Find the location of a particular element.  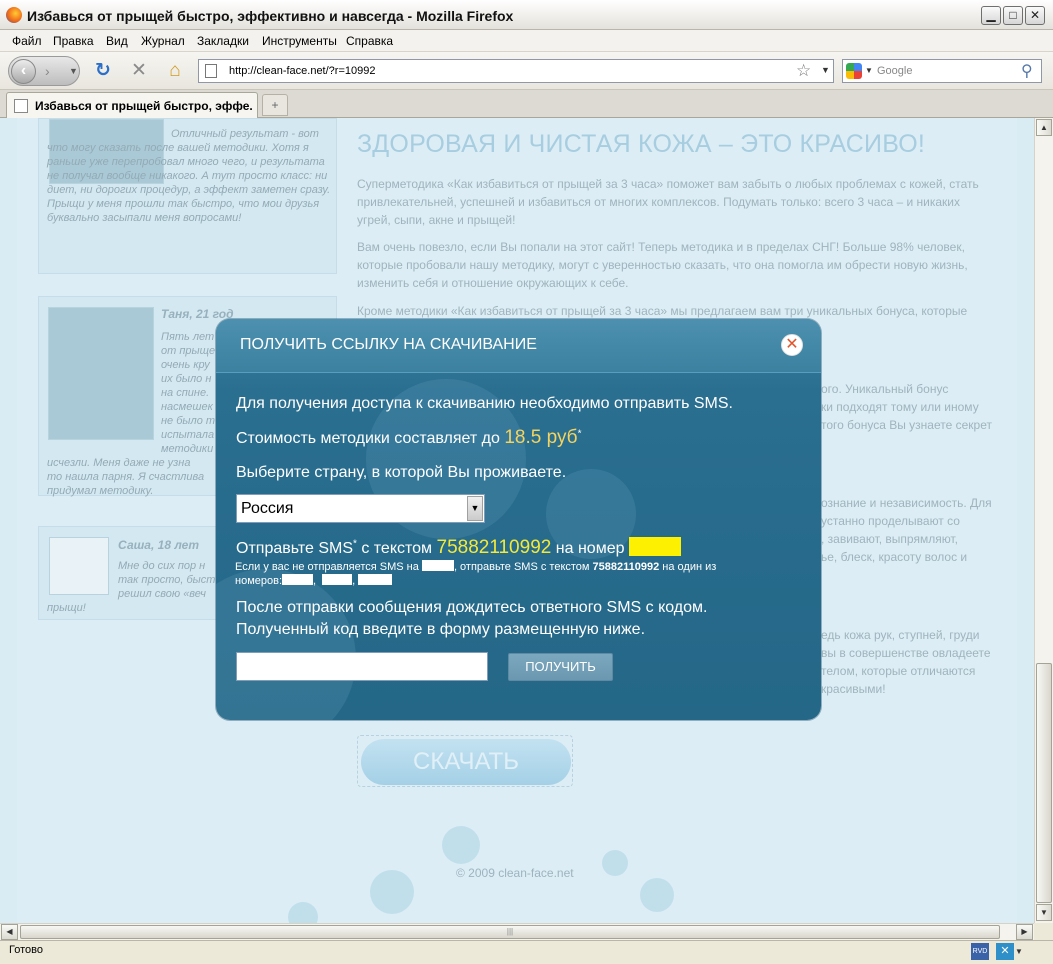

new-tab-button: + is located at coordinates (275, 105).